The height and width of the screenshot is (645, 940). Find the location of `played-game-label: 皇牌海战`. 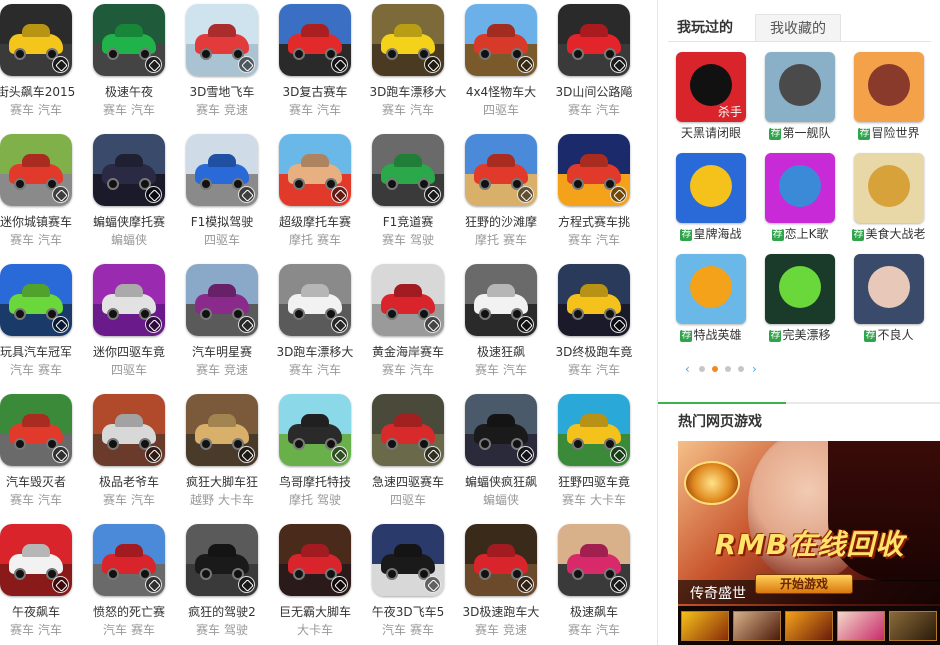

played-game-label: 皇牌海战 is located at coordinates (717, 234).